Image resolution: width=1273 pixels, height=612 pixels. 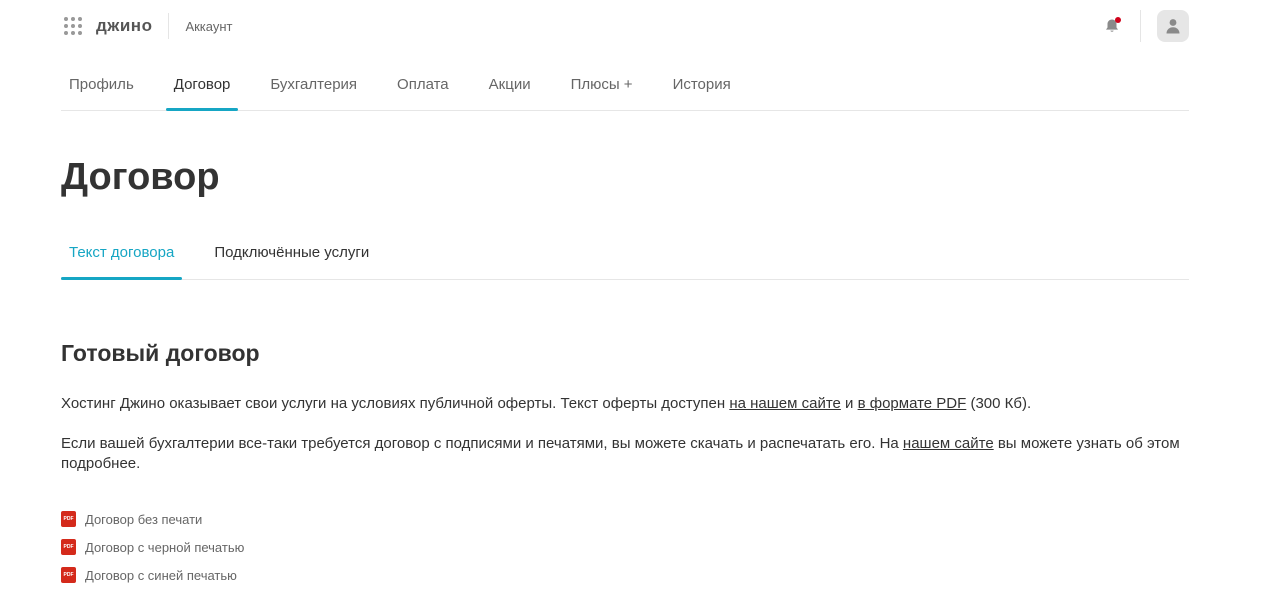 What do you see at coordinates (122, 257) in the screenshot?
I see `tab-contract-text: Текст договора` at bounding box center [122, 257].